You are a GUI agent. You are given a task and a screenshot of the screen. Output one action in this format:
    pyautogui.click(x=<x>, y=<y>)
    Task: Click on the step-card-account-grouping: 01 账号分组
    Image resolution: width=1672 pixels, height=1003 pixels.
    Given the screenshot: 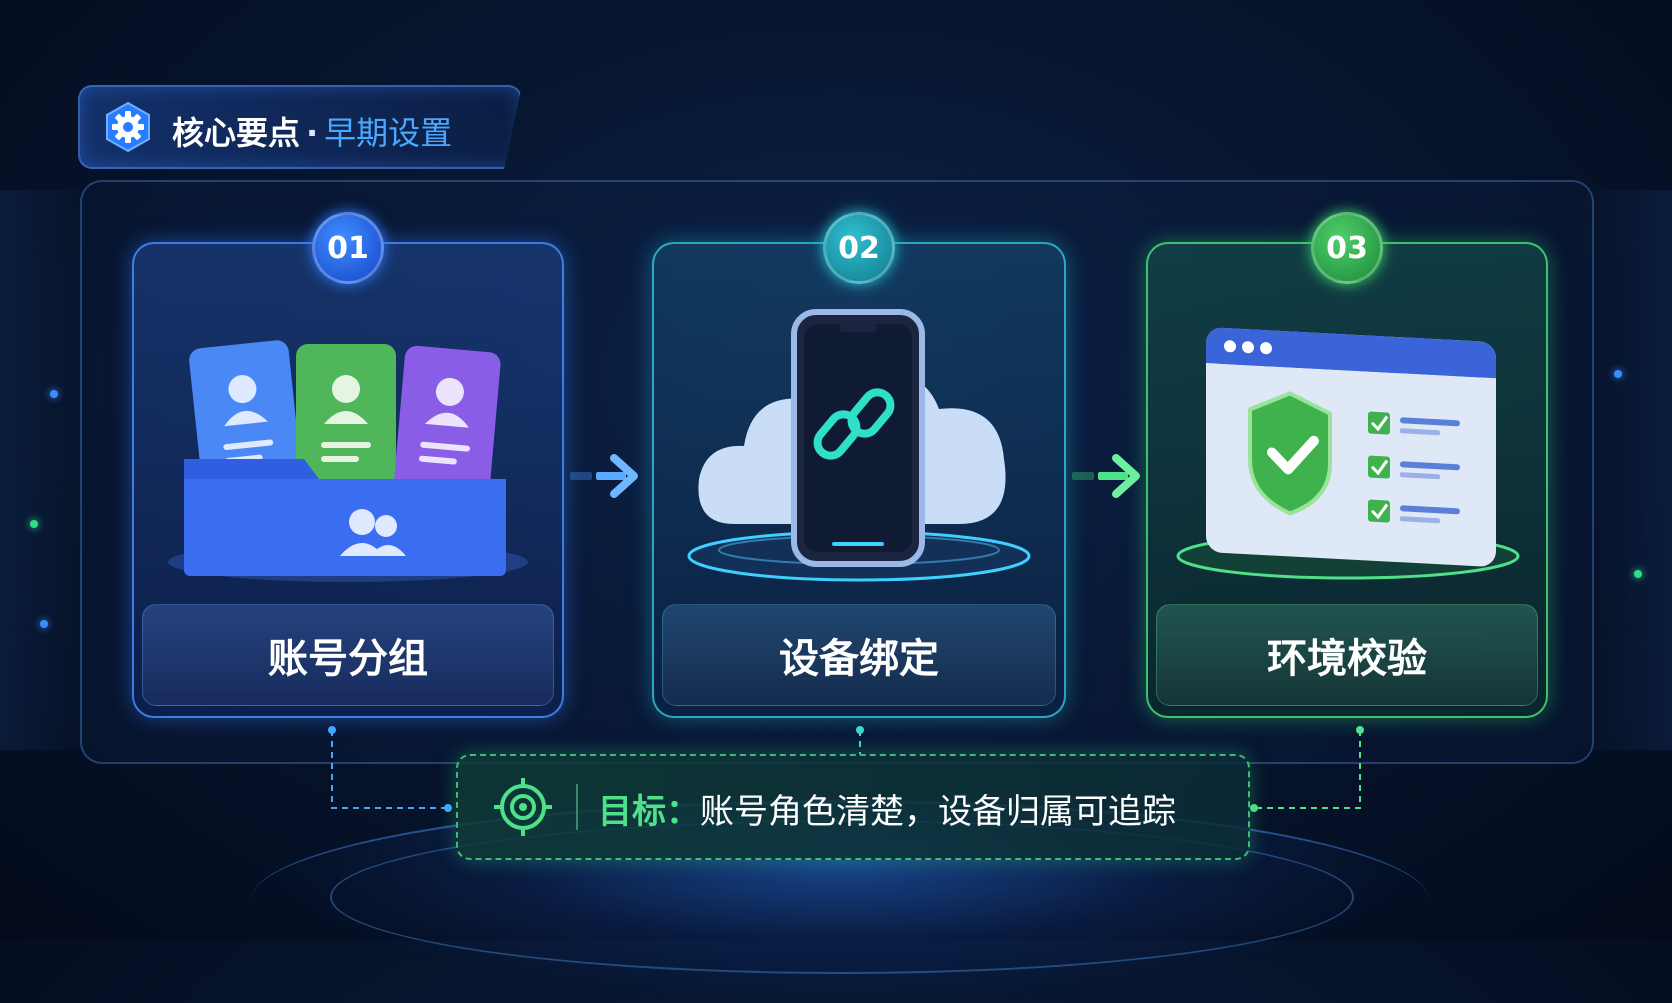 What is the action you would take?
    pyautogui.click(x=348, y=465)
    